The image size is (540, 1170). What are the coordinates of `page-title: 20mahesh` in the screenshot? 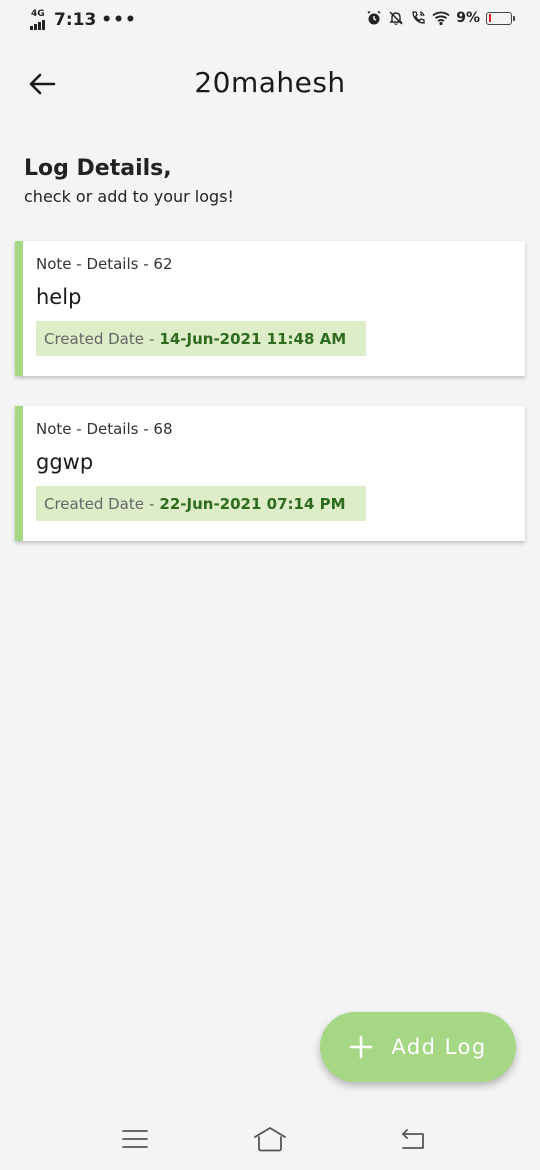 It's located at (270, 82).